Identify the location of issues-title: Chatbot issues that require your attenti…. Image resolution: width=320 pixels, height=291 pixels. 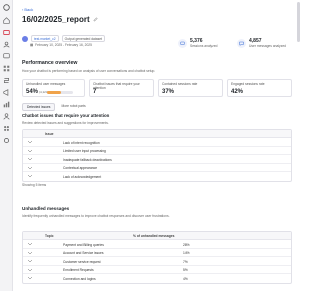
(66, 115).